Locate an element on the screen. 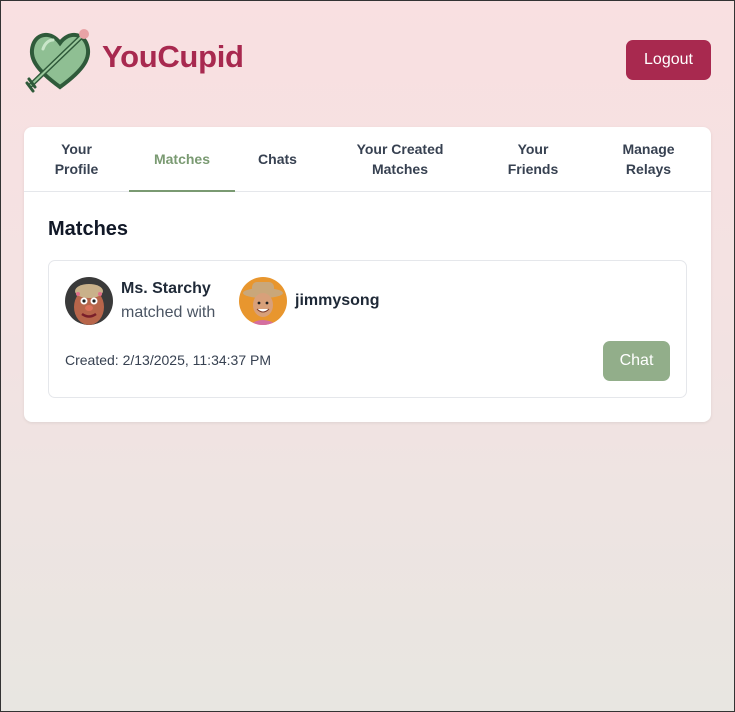 This screenshot has width=735, height=712. tab-your-friends: Your Friends is located at coordinates (533, 159).